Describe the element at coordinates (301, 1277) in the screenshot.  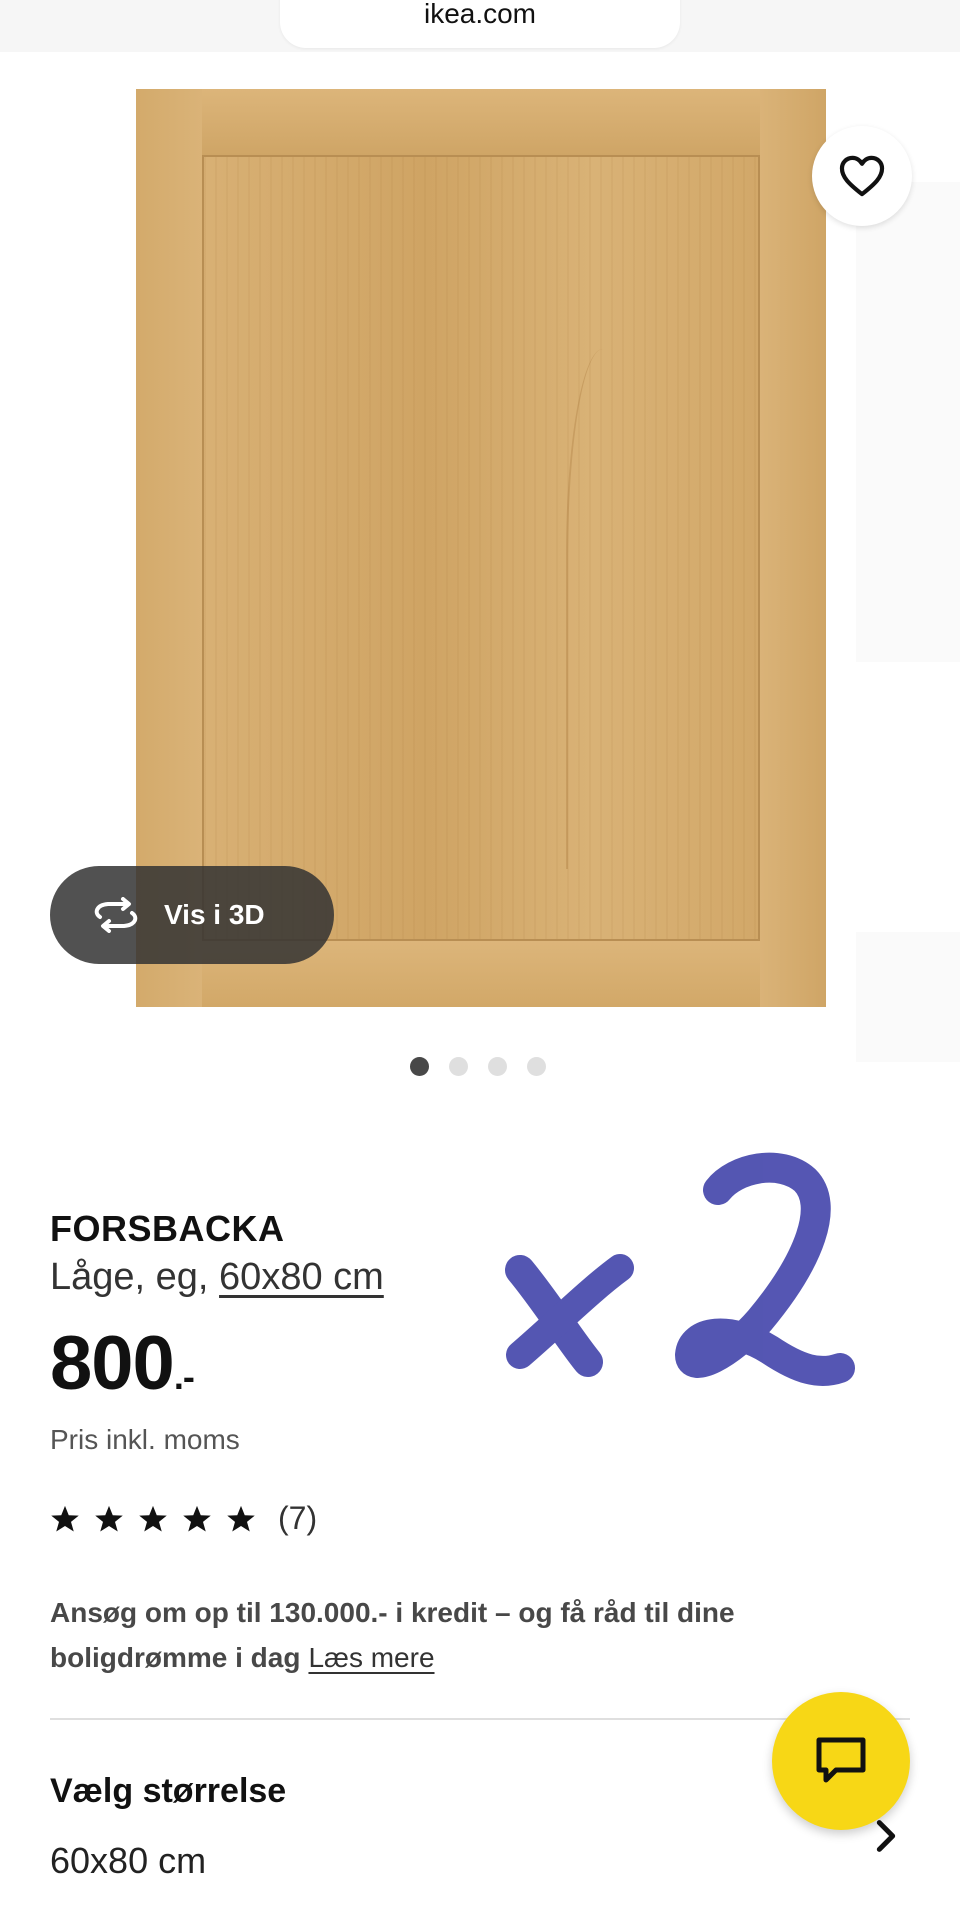
I see `product-size-link: 60x80 cm` at that location.